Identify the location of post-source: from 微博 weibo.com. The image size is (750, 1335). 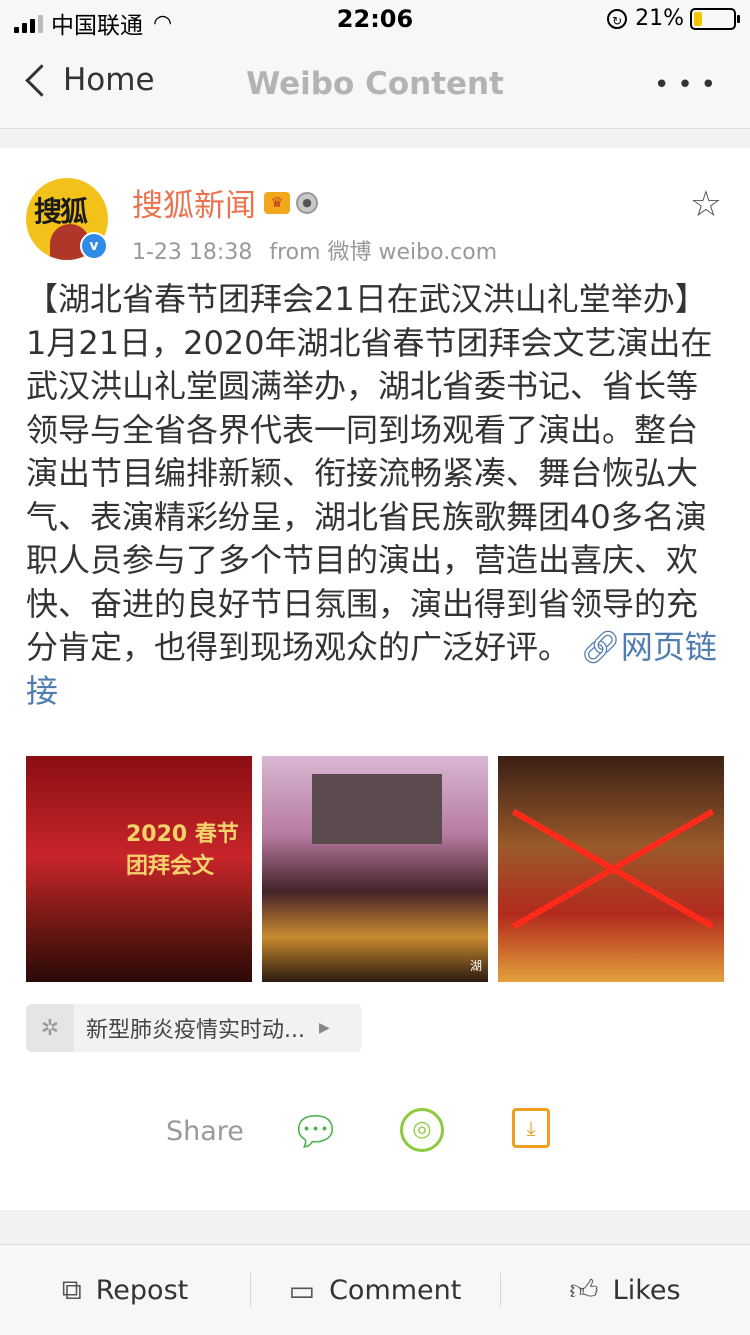
(383, 252).